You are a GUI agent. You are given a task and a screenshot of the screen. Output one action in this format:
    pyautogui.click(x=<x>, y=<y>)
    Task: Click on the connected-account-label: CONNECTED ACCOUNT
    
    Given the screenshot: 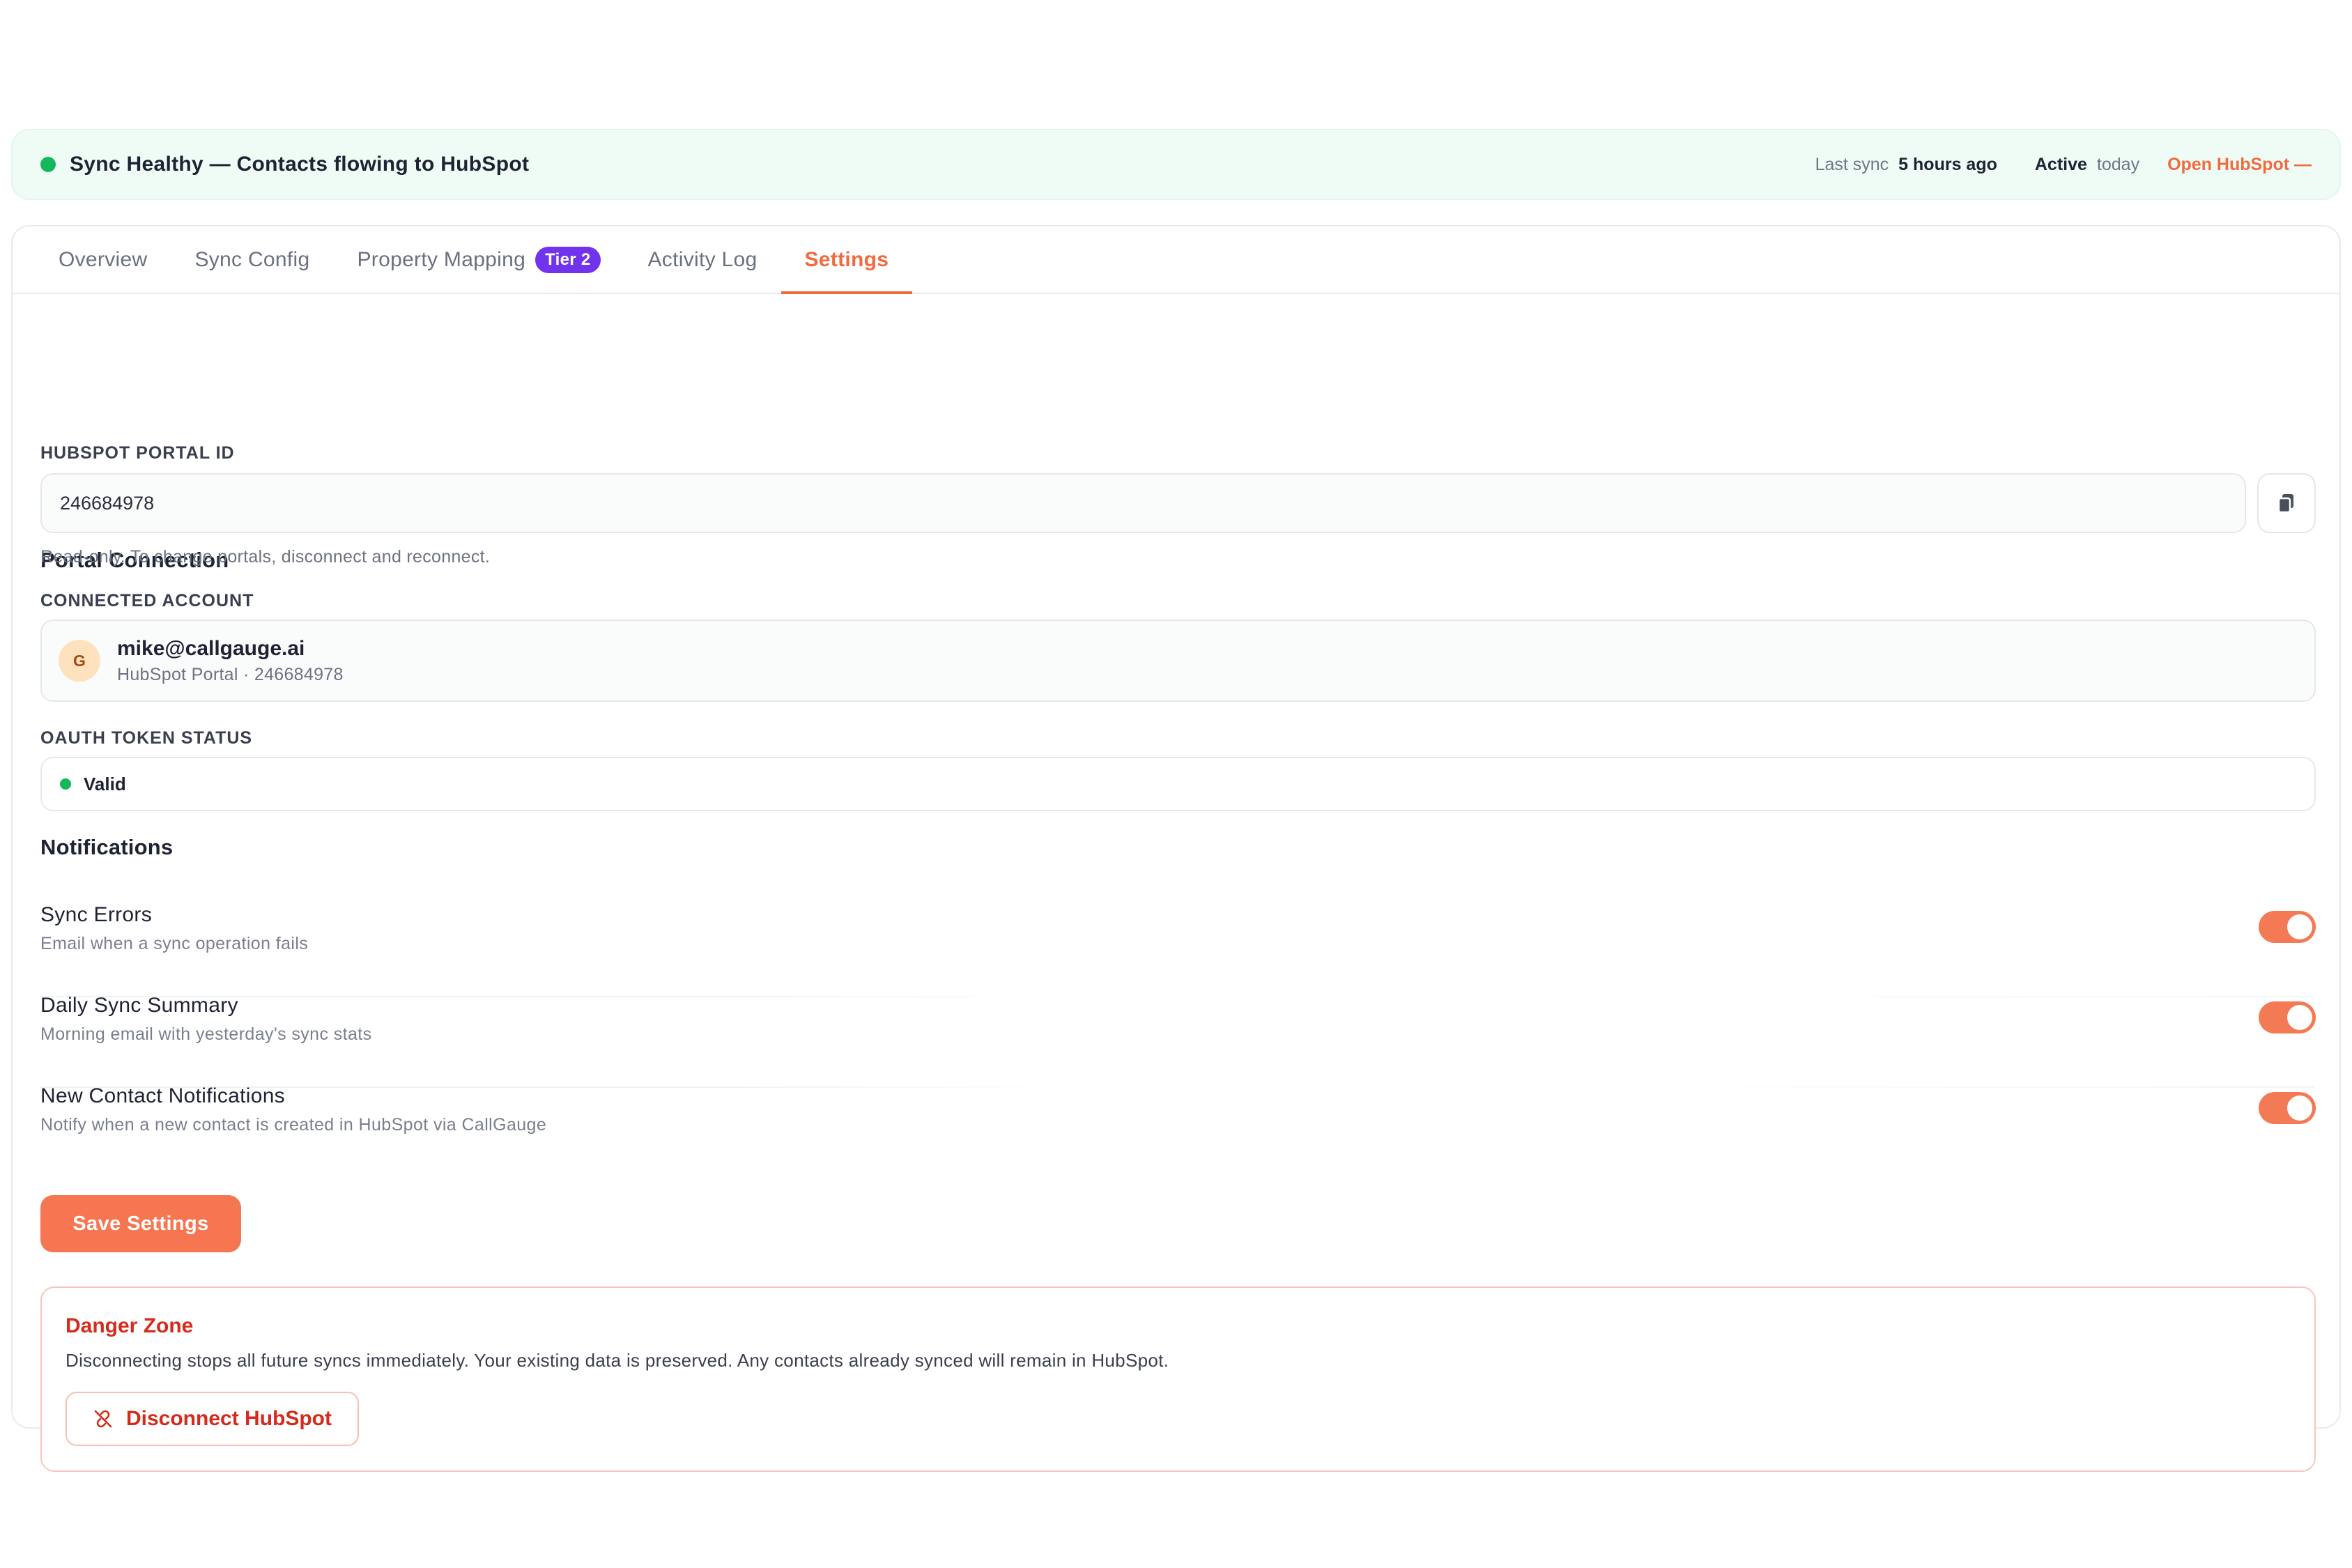 What is the action you would take?
    pyautogui.click(x=147, y=600)
    